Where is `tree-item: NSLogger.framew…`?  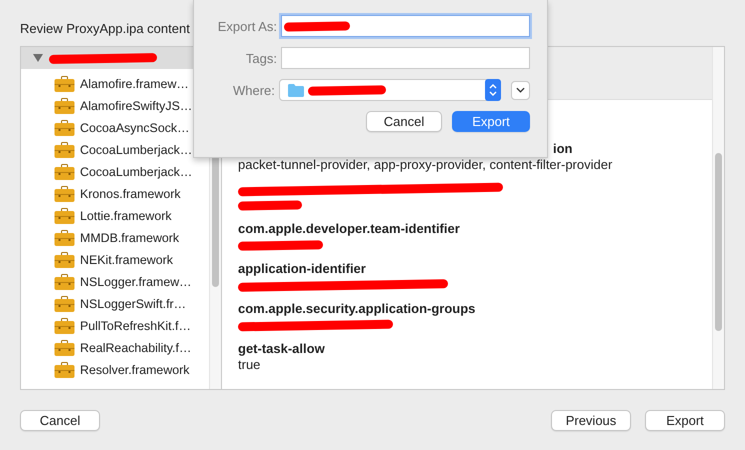
tree-item: NSLogger.framew… is located at coordinates (115, 282).